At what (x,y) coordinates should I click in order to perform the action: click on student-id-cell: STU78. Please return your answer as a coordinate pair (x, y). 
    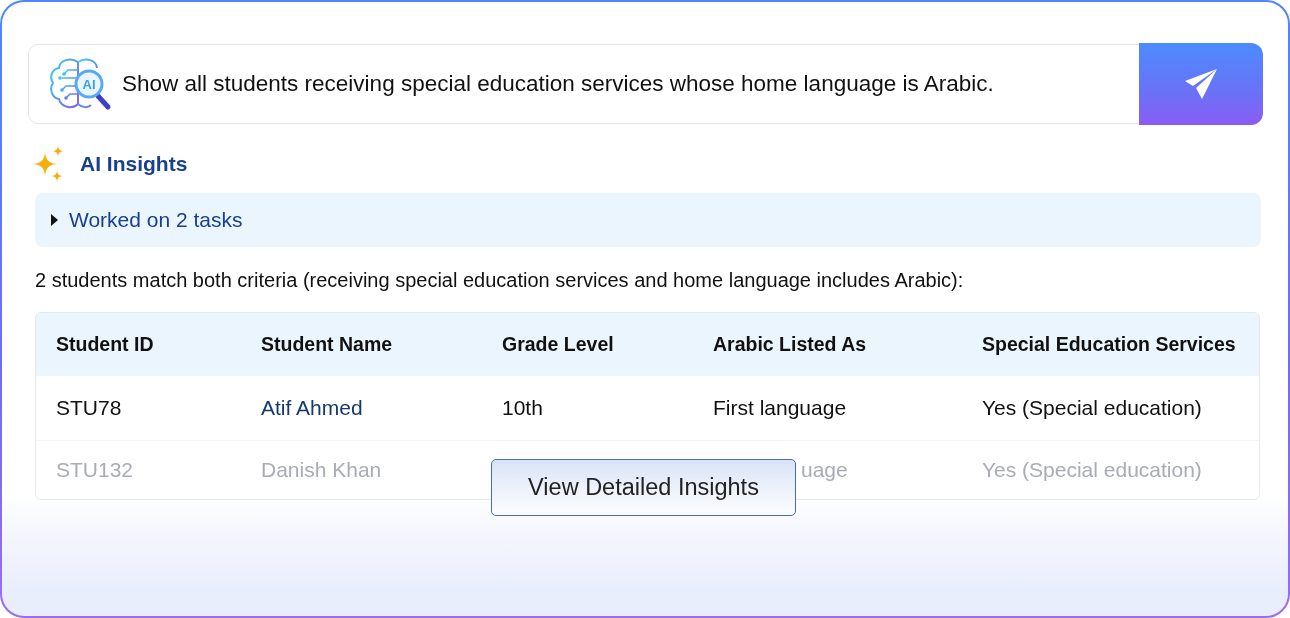
    Looking at the image, I should click on (89, 407).